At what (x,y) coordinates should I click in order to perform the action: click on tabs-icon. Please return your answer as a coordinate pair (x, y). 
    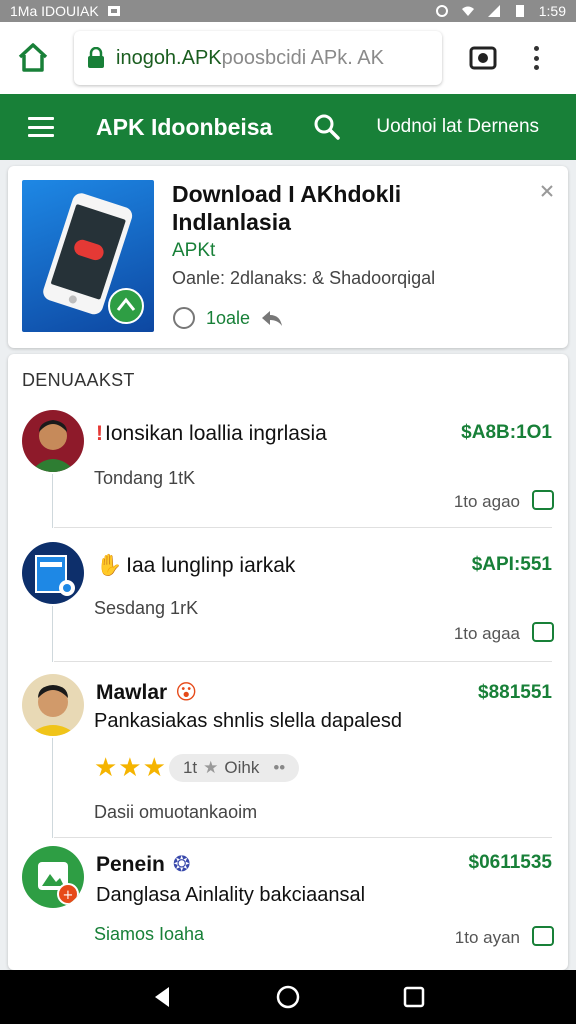
    Looking at the image, I should click on (483, 58).